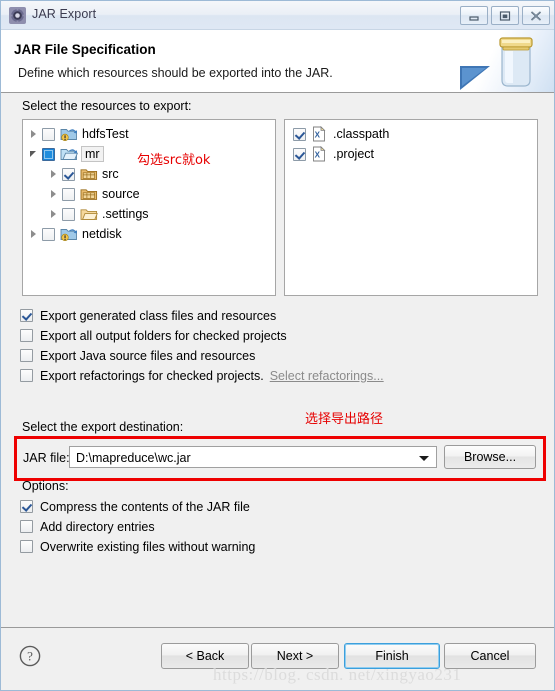 The width and height of the screenshot is (555, 691). What do you see at coordinates (89, 214) in the screenshot?
I see `folder-icon` at bounding box center [89, 214].